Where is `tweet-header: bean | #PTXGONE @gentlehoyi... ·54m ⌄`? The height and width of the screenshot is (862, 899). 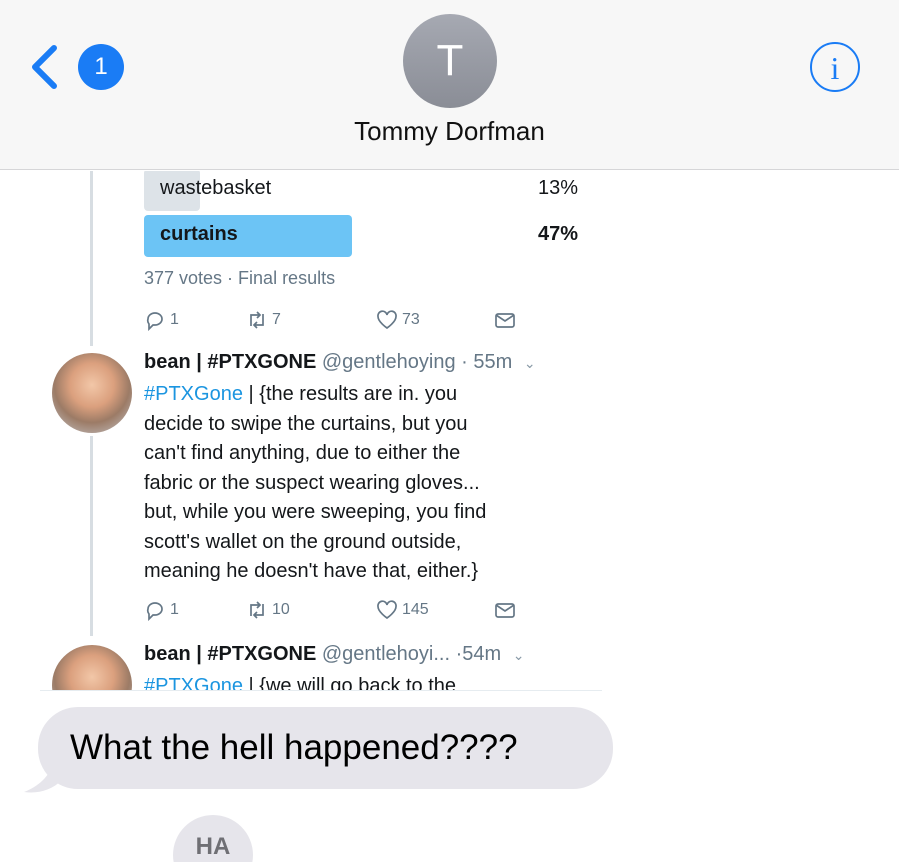
tweet-header: bean | #PTXGONE @gentlehoyi... ·54m ⌄ is located at coordinates (369, 654).